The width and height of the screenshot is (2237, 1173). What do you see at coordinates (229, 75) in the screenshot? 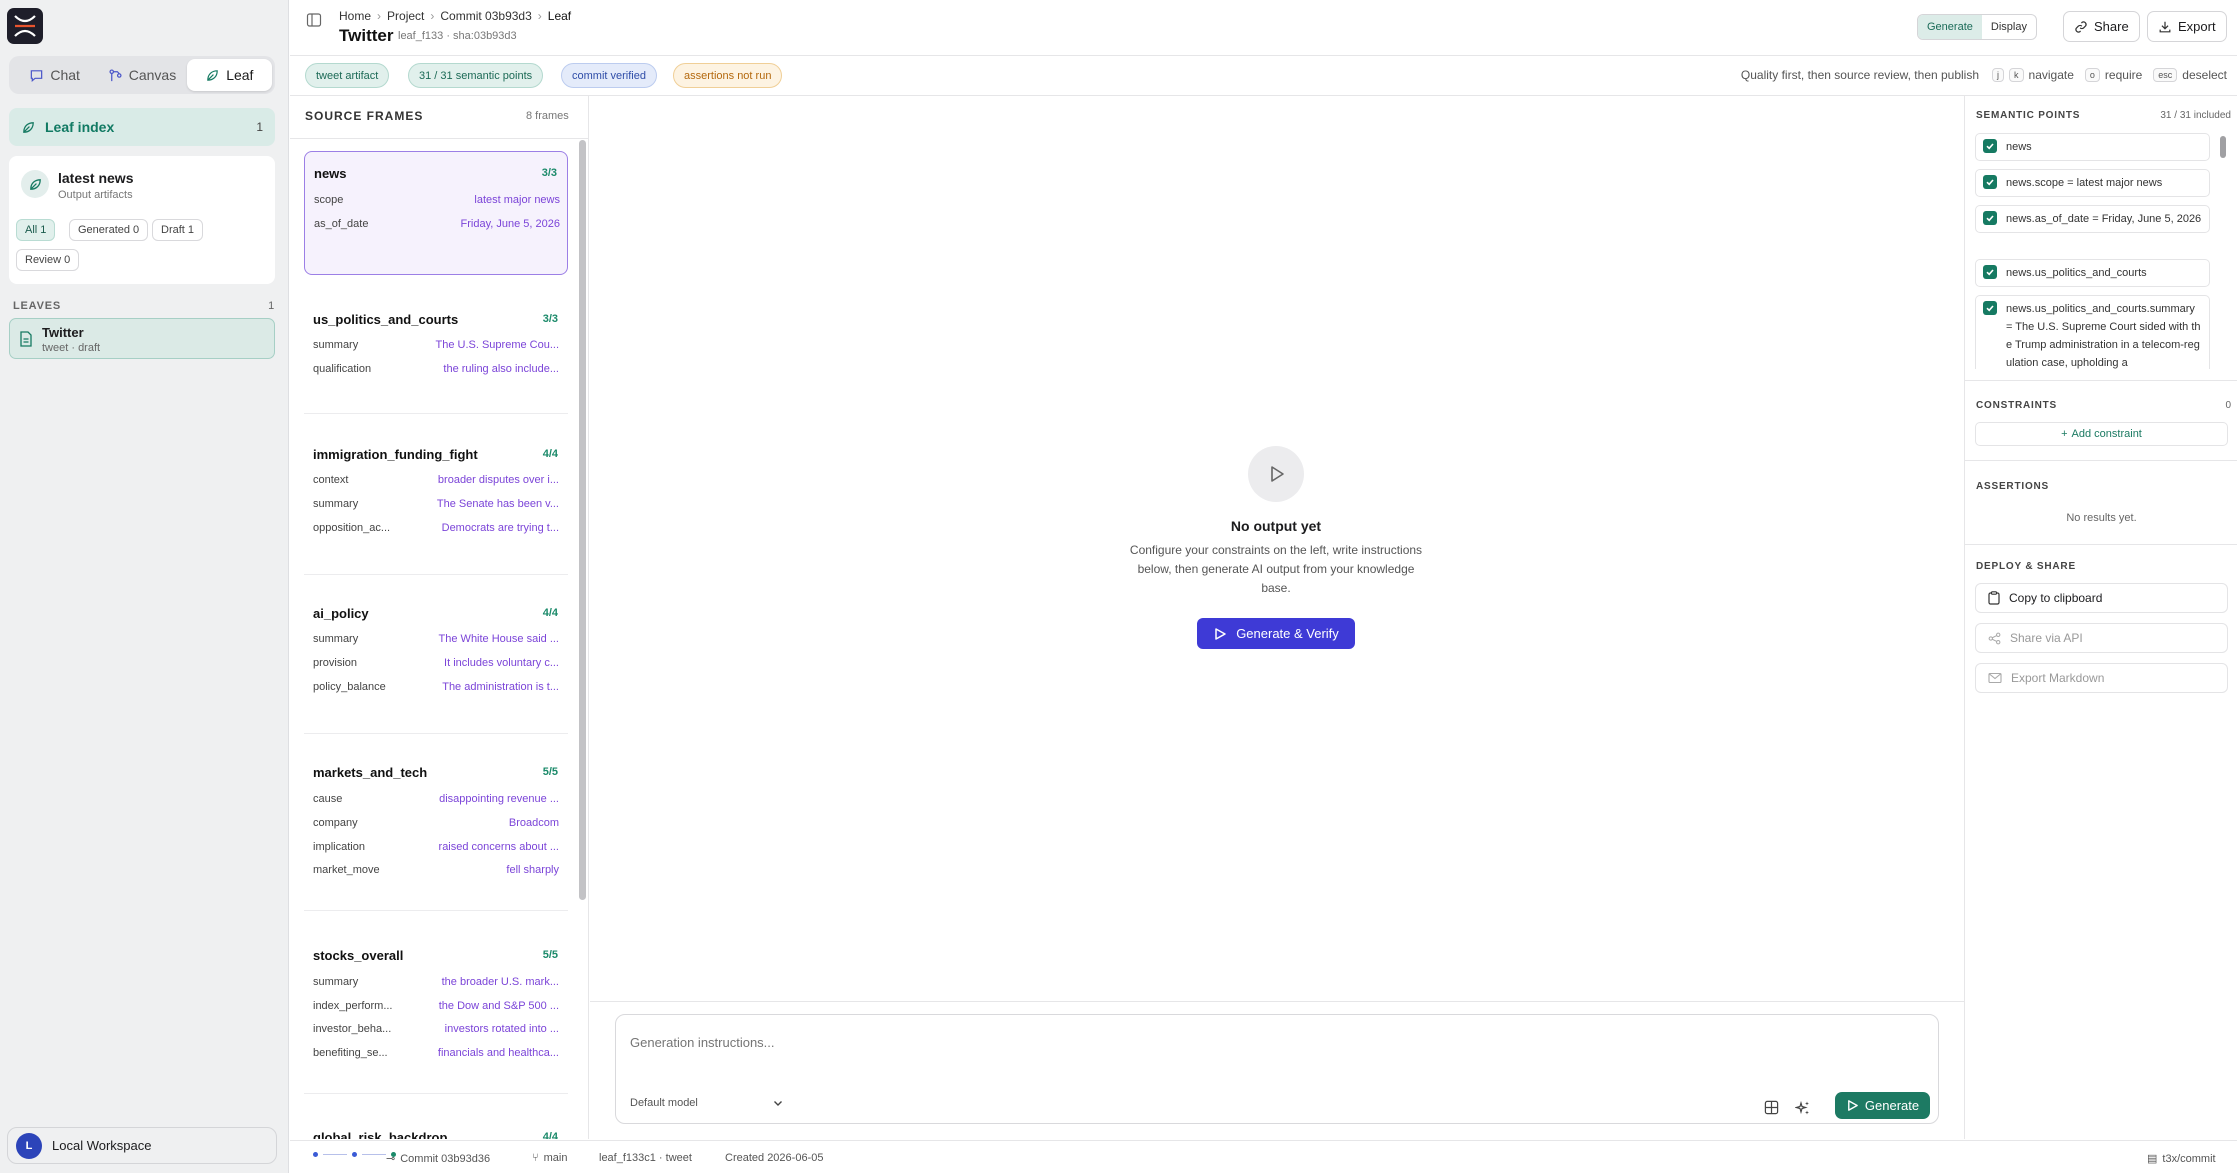
I see `mode-leaf: Leaf` at bounding box center [229, 75].